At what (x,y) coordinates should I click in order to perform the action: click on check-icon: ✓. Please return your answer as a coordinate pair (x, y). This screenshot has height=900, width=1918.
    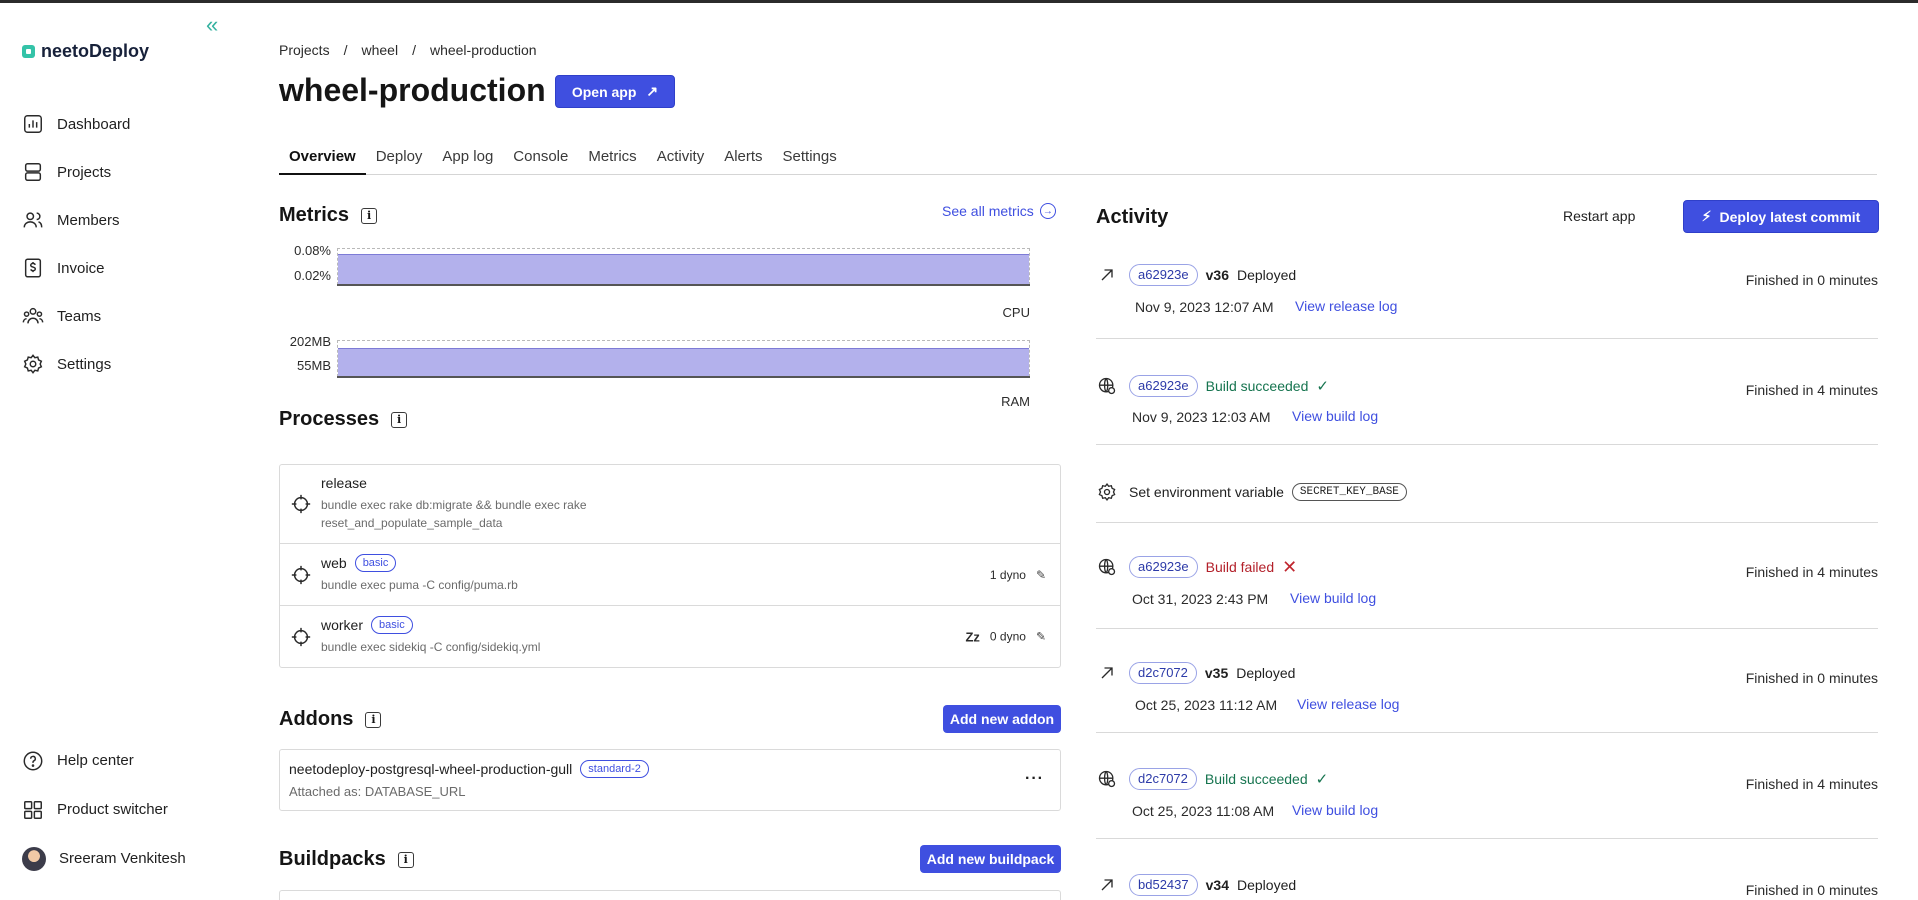
    Looking at the image, I should click on (1322, 386).